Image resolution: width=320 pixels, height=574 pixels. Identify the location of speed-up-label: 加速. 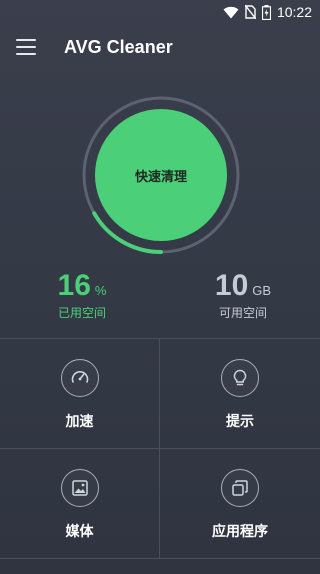
(79, 422).